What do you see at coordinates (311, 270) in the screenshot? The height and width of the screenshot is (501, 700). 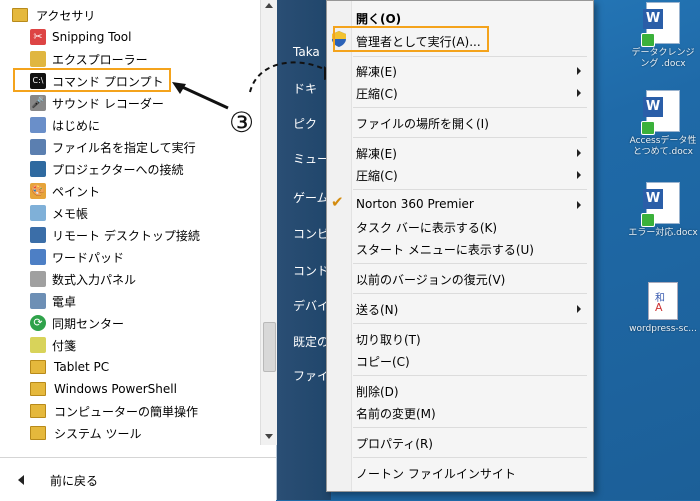 I see `start-right-item-control-panel: コンド` at bounding box center [311, 270].